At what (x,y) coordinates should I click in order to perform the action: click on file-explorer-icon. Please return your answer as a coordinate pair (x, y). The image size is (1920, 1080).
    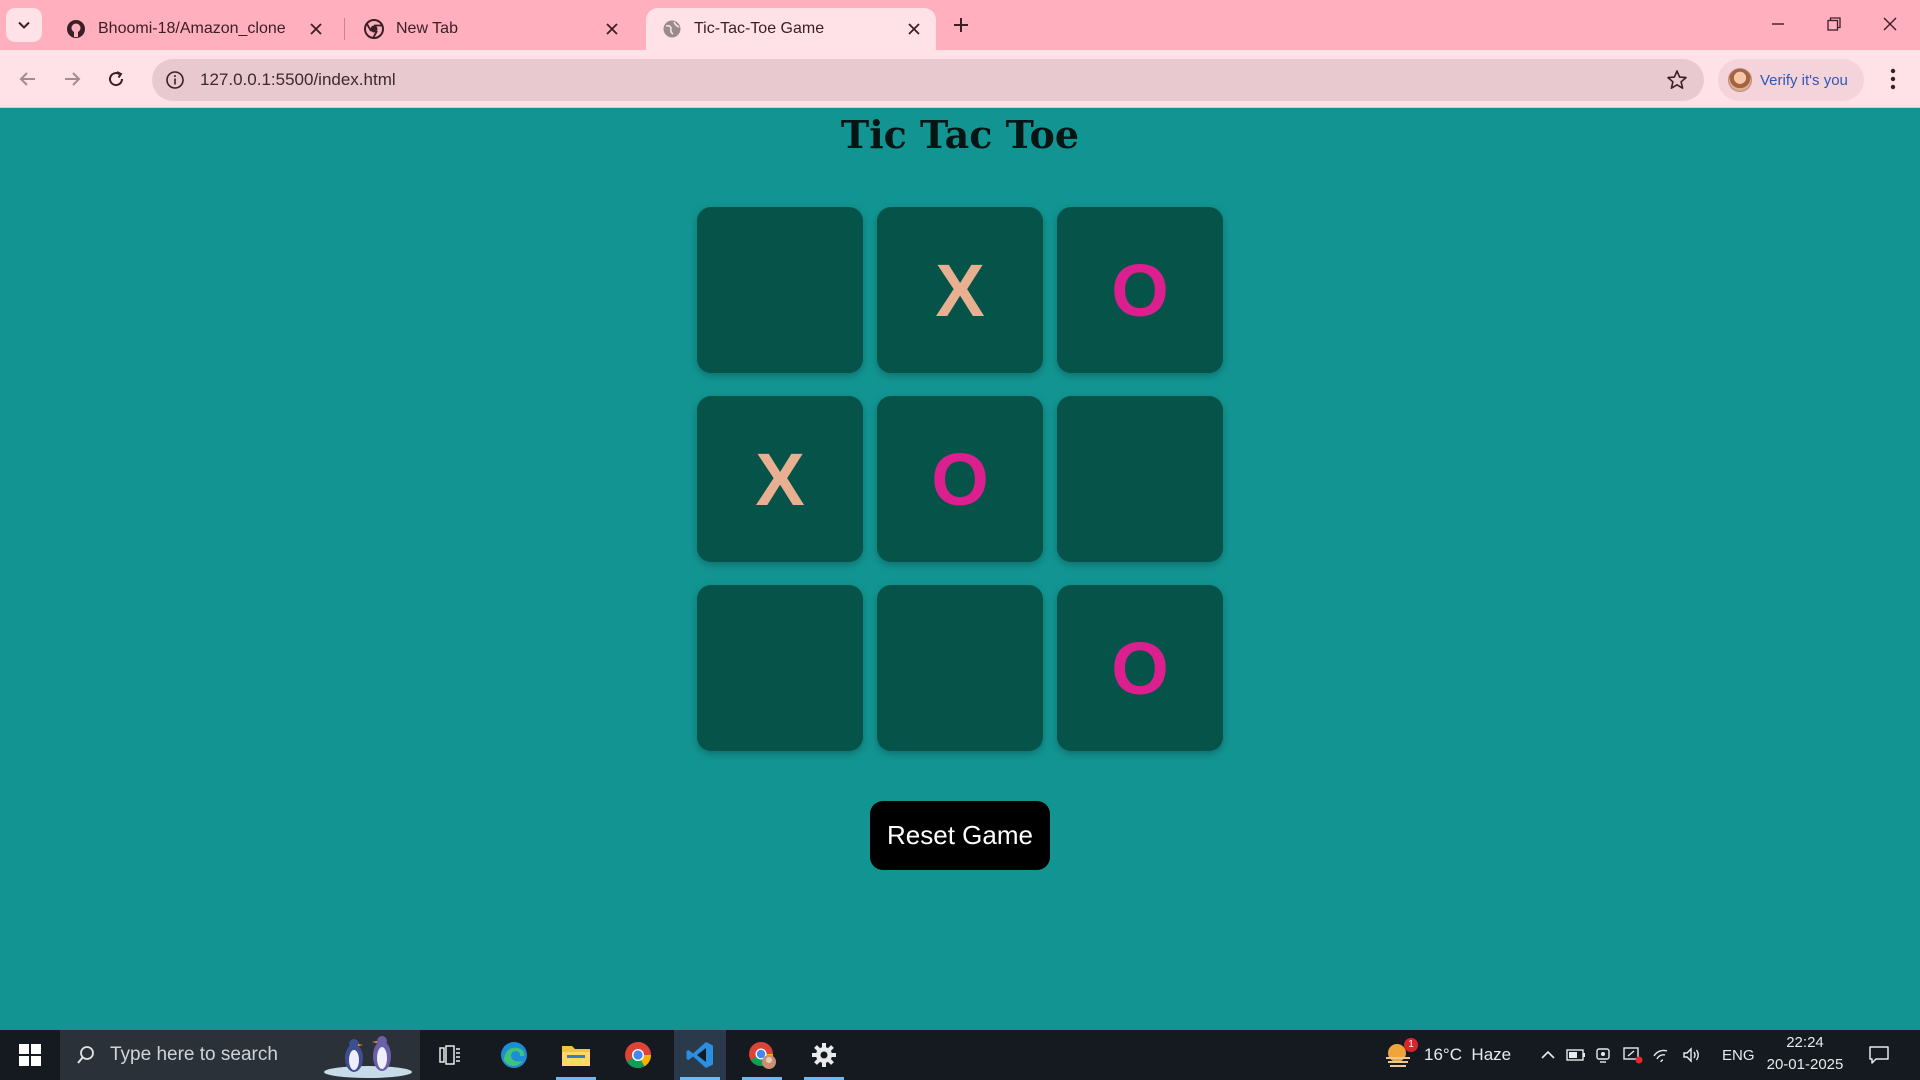
    Looking at the image, I should click on (576, 1056).